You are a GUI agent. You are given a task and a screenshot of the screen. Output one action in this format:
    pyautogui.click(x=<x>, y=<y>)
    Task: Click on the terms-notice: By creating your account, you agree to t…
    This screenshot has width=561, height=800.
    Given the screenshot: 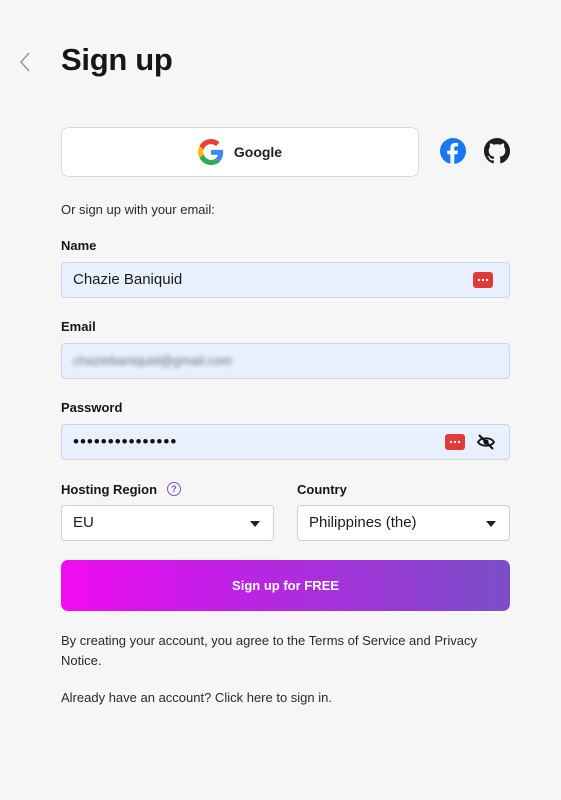 What is the action you would take?
    pyautogui.click(x=269, y=650)
    